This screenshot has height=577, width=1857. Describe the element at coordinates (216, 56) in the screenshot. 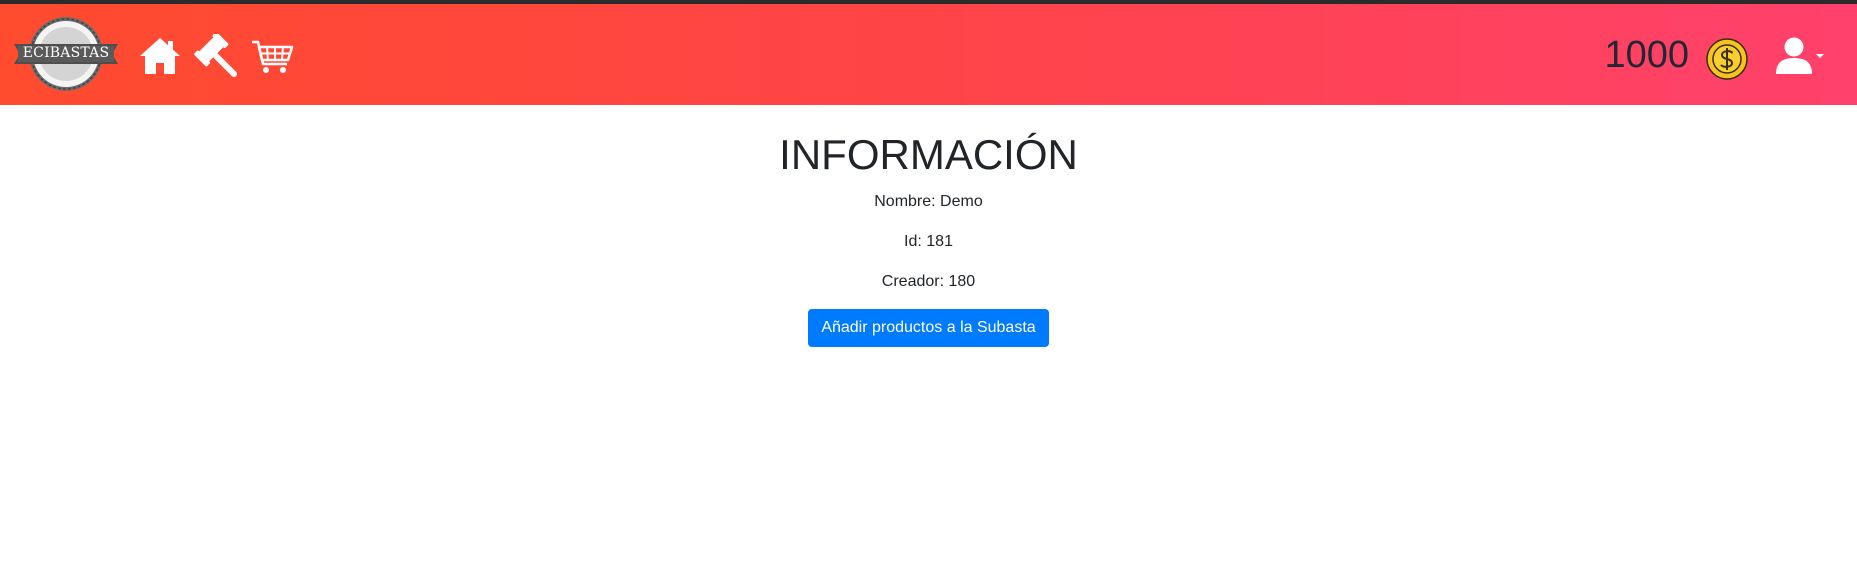

I see `gavel-icon` at that location.